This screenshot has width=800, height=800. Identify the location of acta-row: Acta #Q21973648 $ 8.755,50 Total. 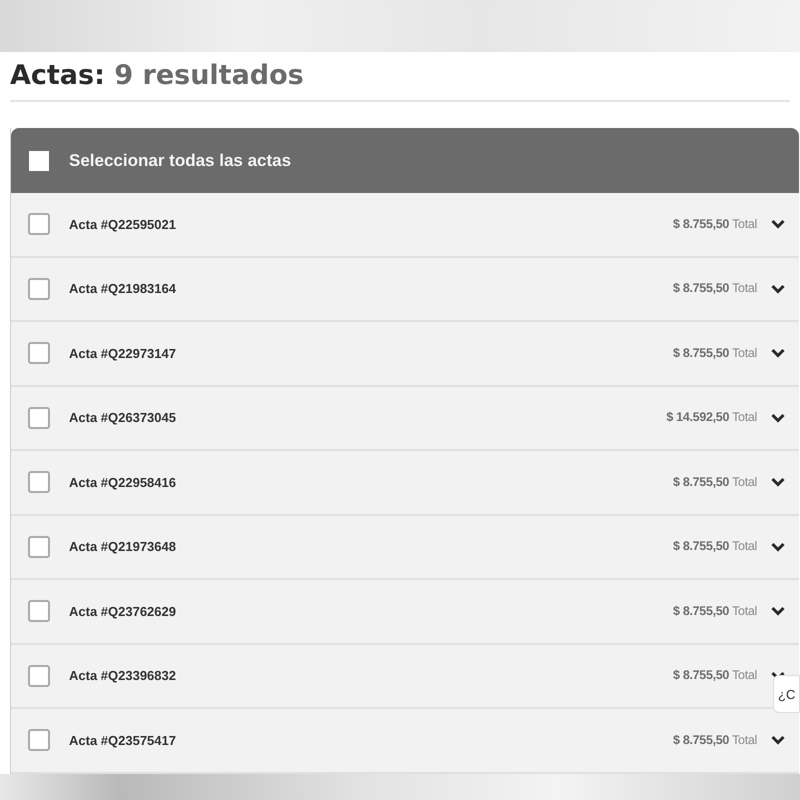
(405, 548).